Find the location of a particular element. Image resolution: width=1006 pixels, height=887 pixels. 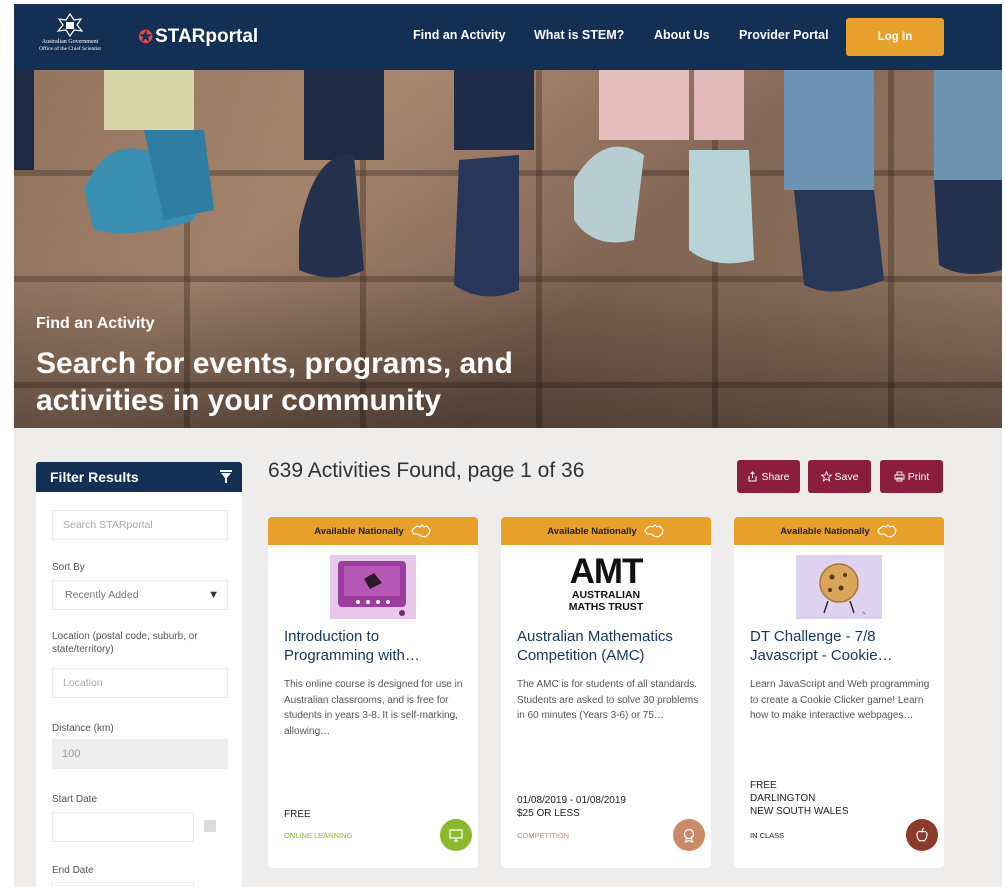

course-thumbnail is located at coordinates (373, 587).